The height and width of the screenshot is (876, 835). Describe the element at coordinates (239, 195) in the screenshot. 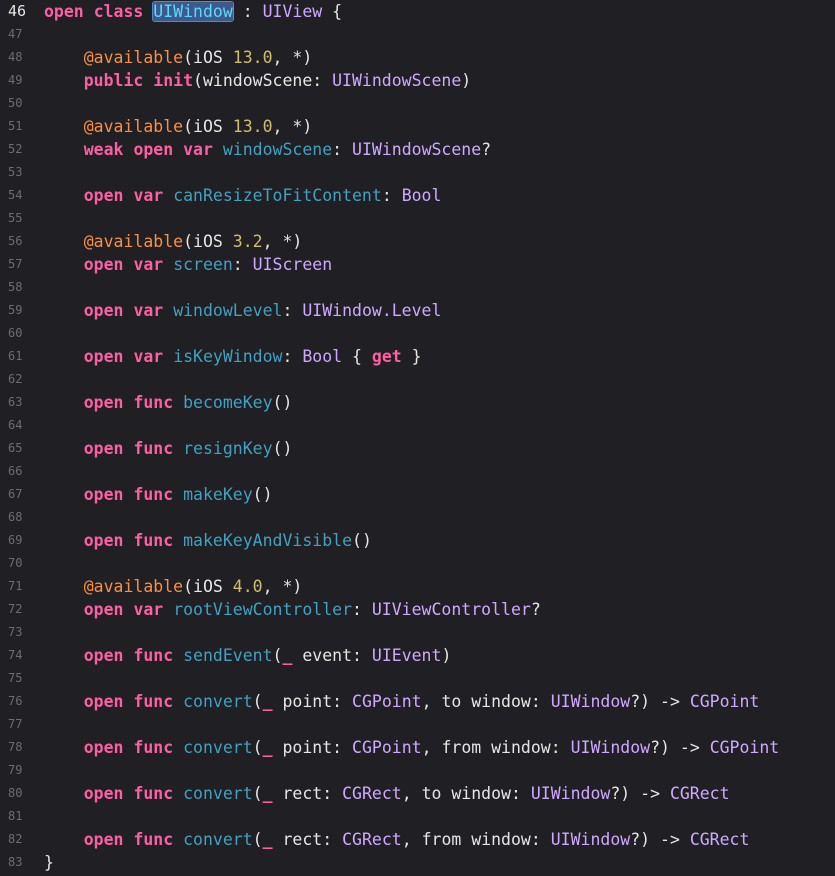

I see `code-text: open var canResizeToFitContent: Bool` at that location.